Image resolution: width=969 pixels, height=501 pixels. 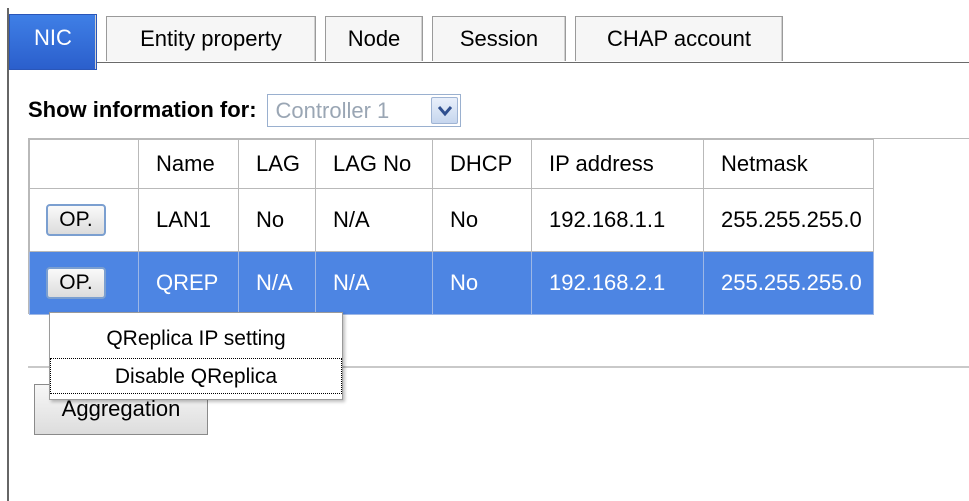 What do you see at coordinates (211, 38) in the screenshot?
I see `tab-entity-property: Entity property` at bounding box center [211, 38].